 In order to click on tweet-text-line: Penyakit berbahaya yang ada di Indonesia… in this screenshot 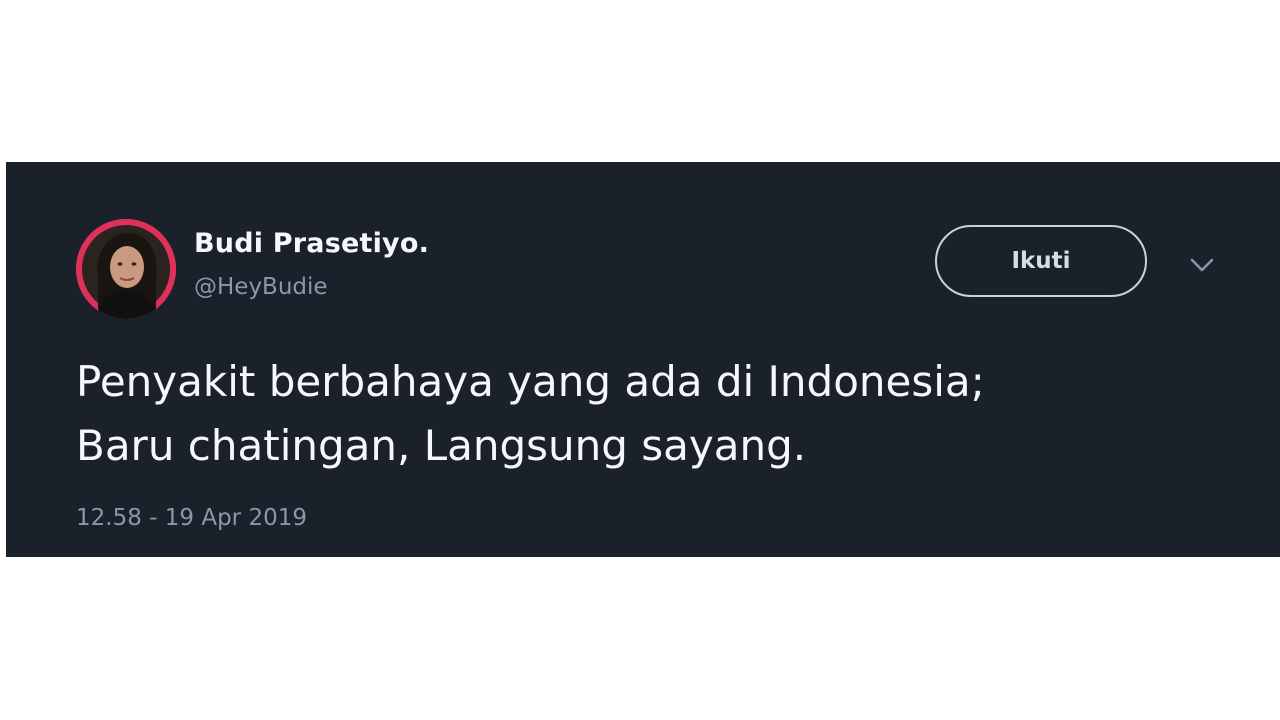, I will do `click(530, 381)`.